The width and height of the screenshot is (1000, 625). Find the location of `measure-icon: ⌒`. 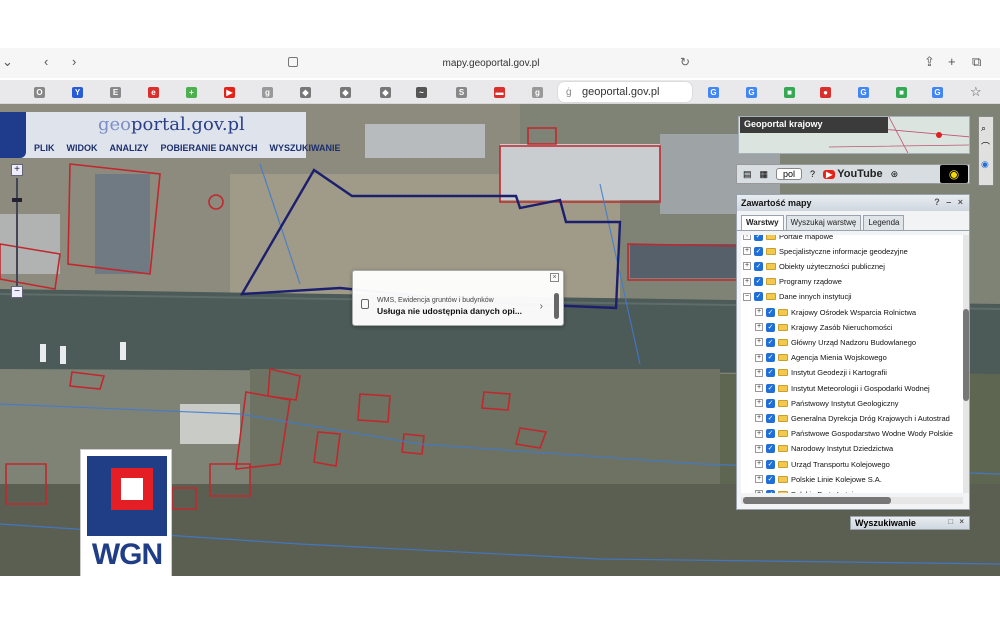

measure-icon: ⌒ is located at coordinates (986, 146).